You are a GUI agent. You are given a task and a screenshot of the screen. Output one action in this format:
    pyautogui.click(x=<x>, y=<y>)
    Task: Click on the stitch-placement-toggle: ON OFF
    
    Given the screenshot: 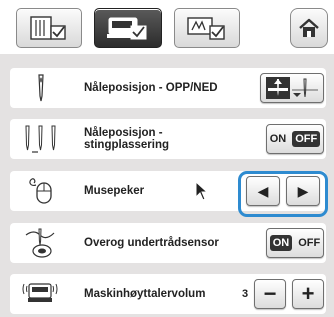 What is the action you would take?
    pyautogui.click(x=295, y=139)
    